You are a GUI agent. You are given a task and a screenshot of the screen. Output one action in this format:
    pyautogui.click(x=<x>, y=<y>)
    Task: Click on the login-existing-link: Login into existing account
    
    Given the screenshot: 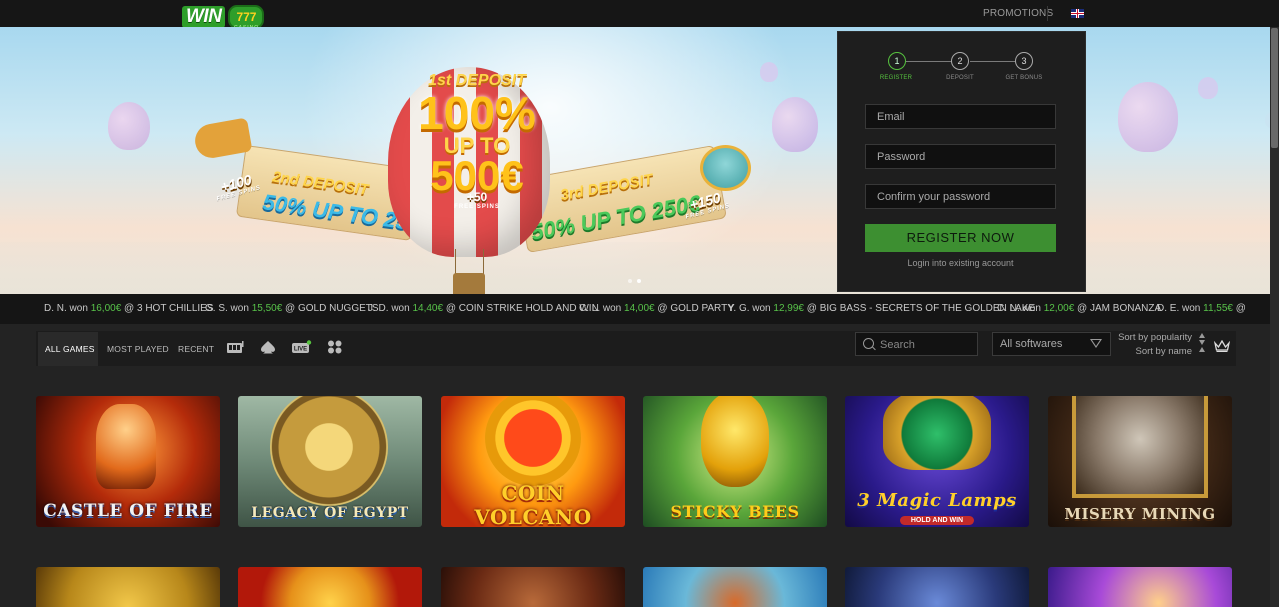 What is the action you would take?
    pyautogui.click(x=960, y=263)
    